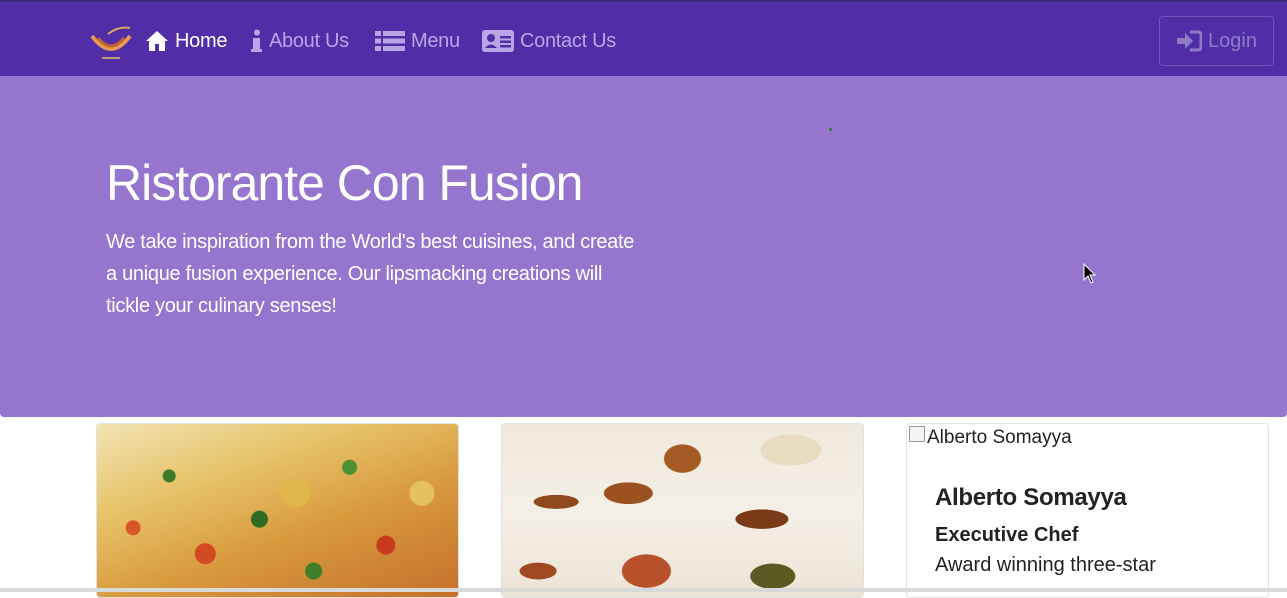 The image size is (1287, 598). I want to click on leader-name: Alberto Somayya, so click(1031, 497).